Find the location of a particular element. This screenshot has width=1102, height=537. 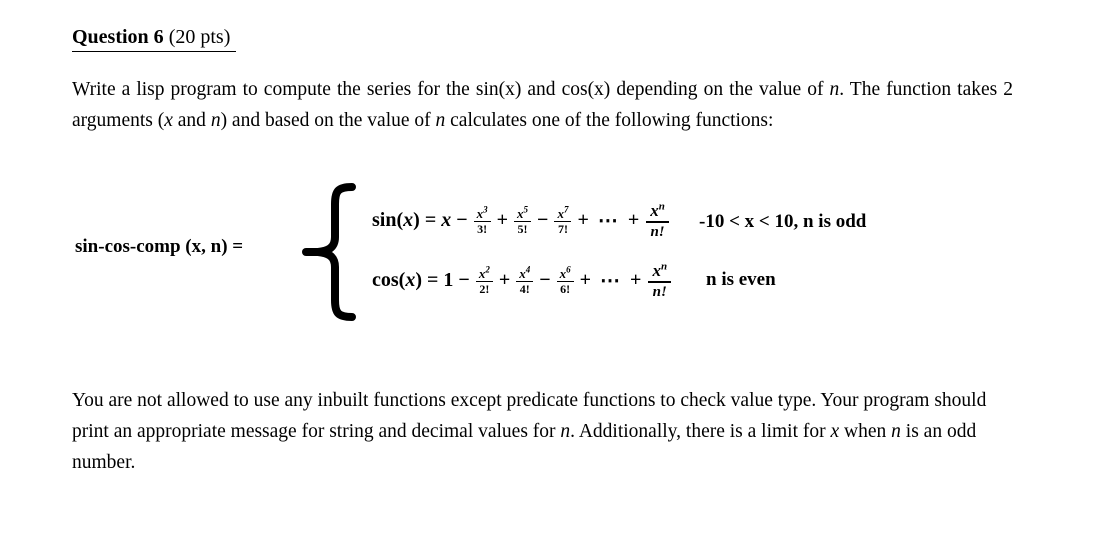

sin-term-3-denominator: 7! is located at coordinates (562, 229).